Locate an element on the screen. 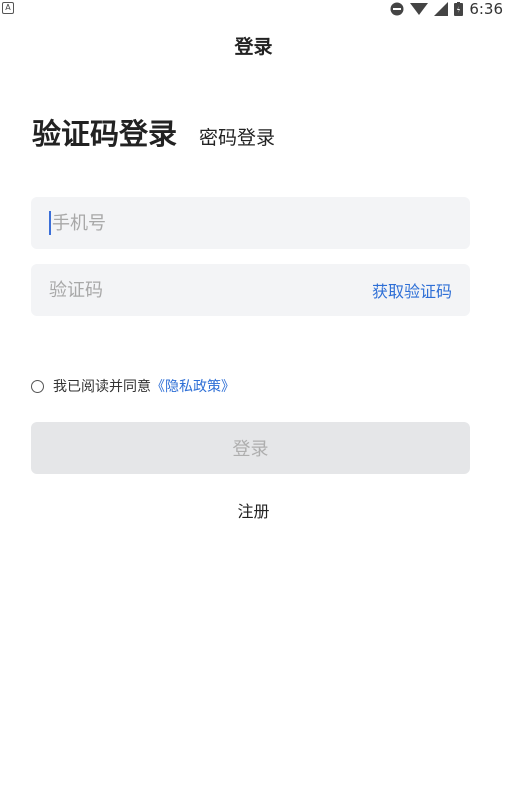 This screenshot has height=801, width=507. phone-field is located at coordinates (250, 223).